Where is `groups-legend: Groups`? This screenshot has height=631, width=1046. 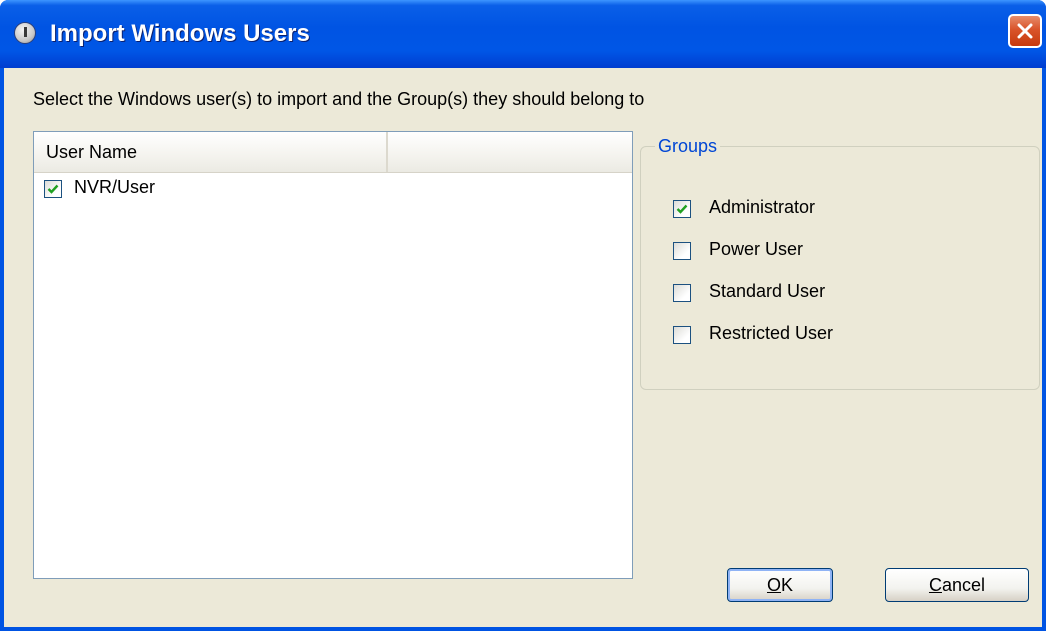 groups-legend: Groups is located at coordinates (688, 146).